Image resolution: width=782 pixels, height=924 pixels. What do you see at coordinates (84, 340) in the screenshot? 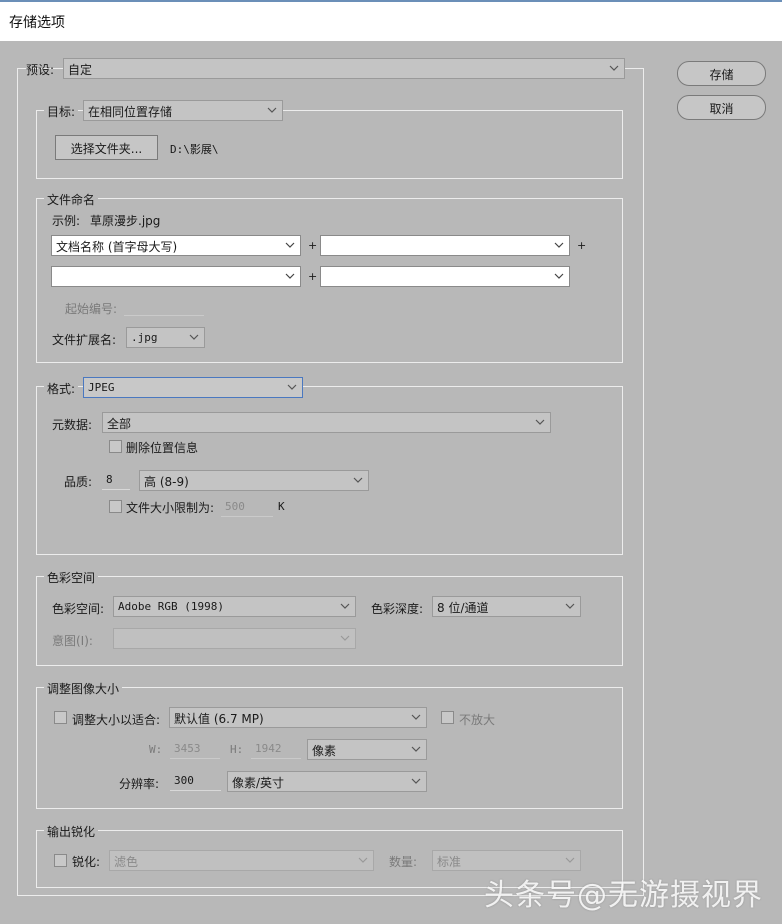
I see `extension-label: 文件扩展名:` at bounding box center [84, 340].